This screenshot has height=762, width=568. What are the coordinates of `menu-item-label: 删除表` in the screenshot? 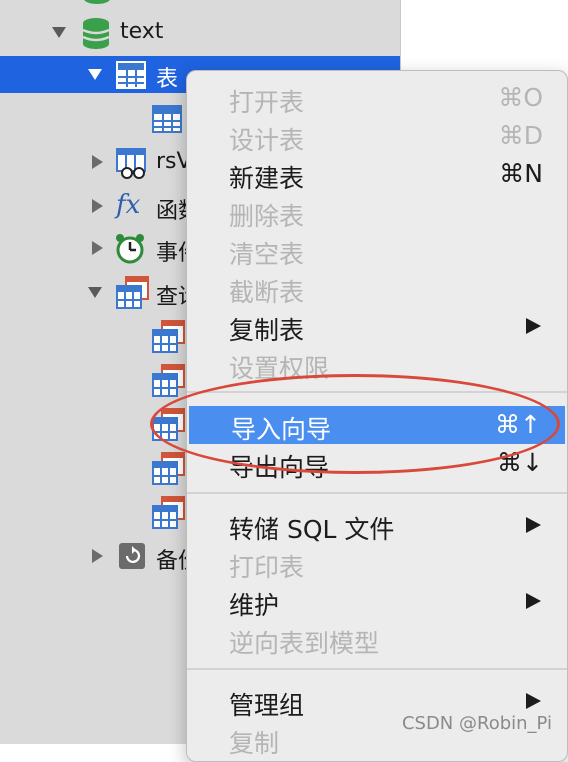 It's located at (267, 216).